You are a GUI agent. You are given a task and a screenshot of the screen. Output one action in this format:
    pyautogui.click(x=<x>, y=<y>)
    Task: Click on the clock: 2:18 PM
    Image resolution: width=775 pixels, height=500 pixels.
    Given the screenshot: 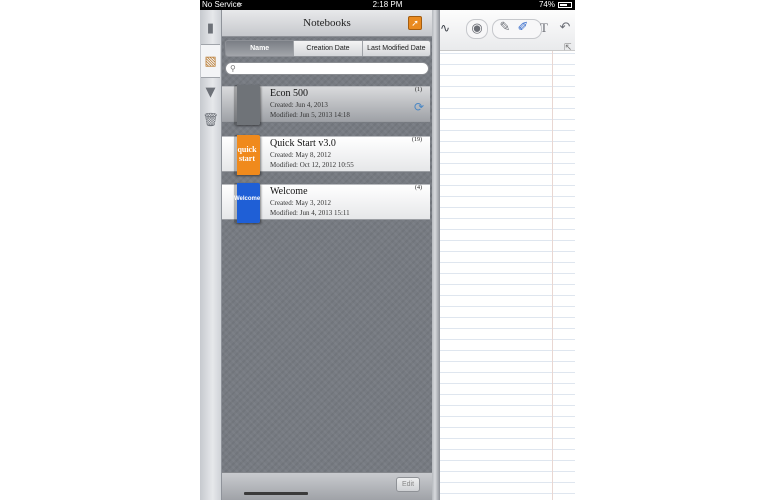 What is the action you would take?
    pyautogui.click(x=387, y=4)
    